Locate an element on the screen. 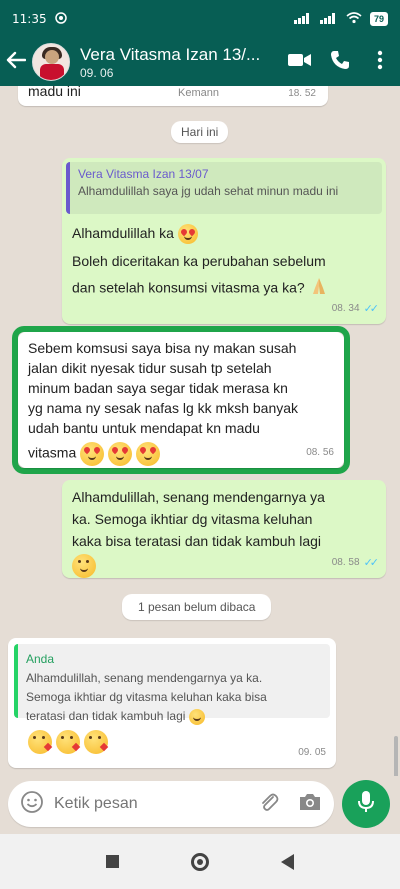 This screenshot has height=889, width=400. mic-icon is located at coordinates (366, 804).